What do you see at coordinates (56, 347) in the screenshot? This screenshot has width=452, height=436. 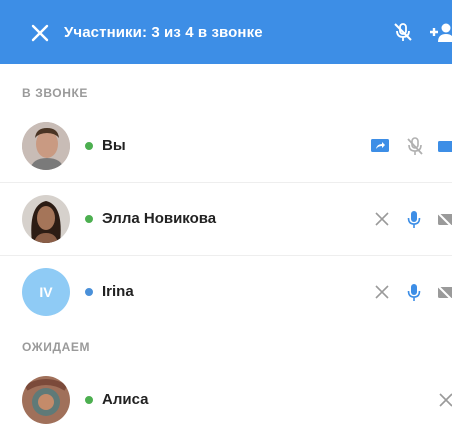 I see `section-waiting: ОЖИДАЕМ` at bounding box center [56, 347].